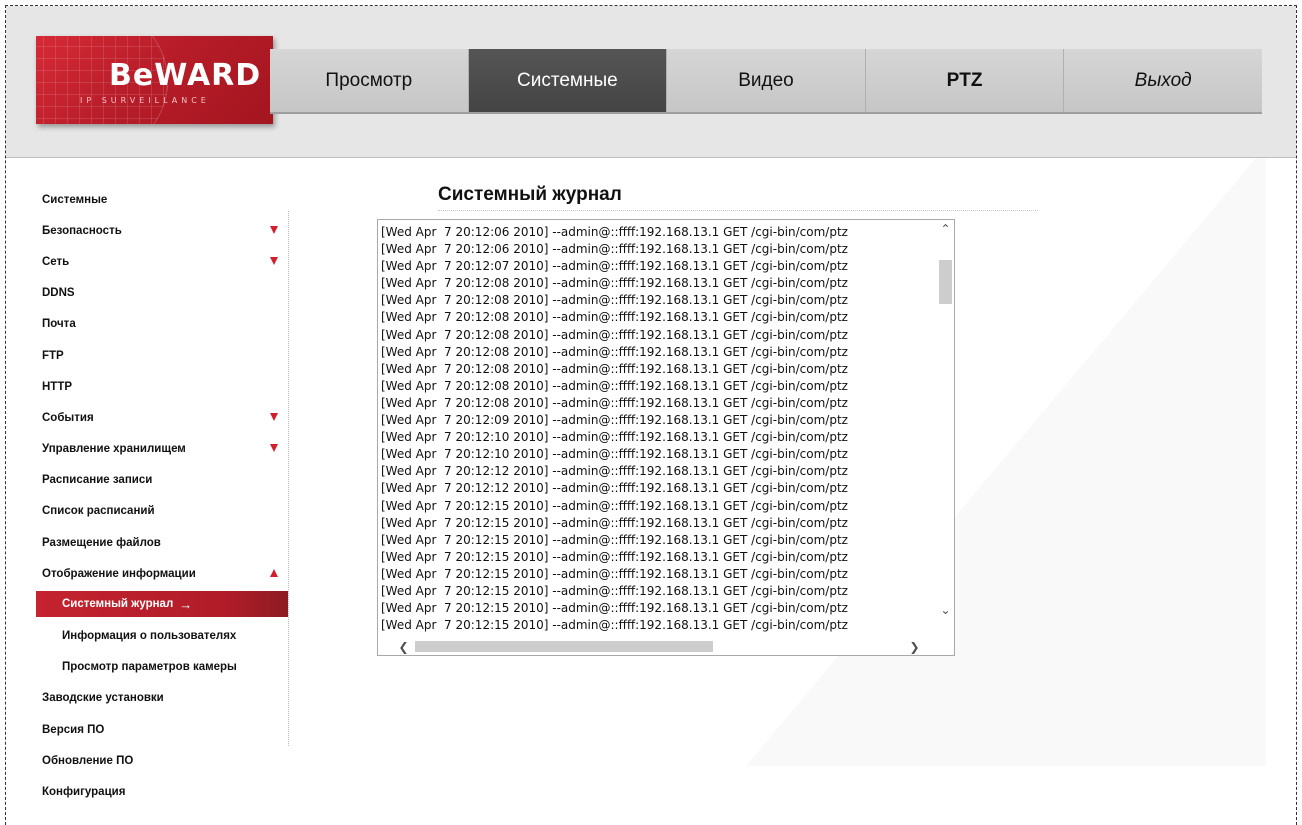  What do you see at coordinates (162, 230) in the screenshot?
I see `sidebar-item-security: Безопасность` at bounding box center [162, 230].